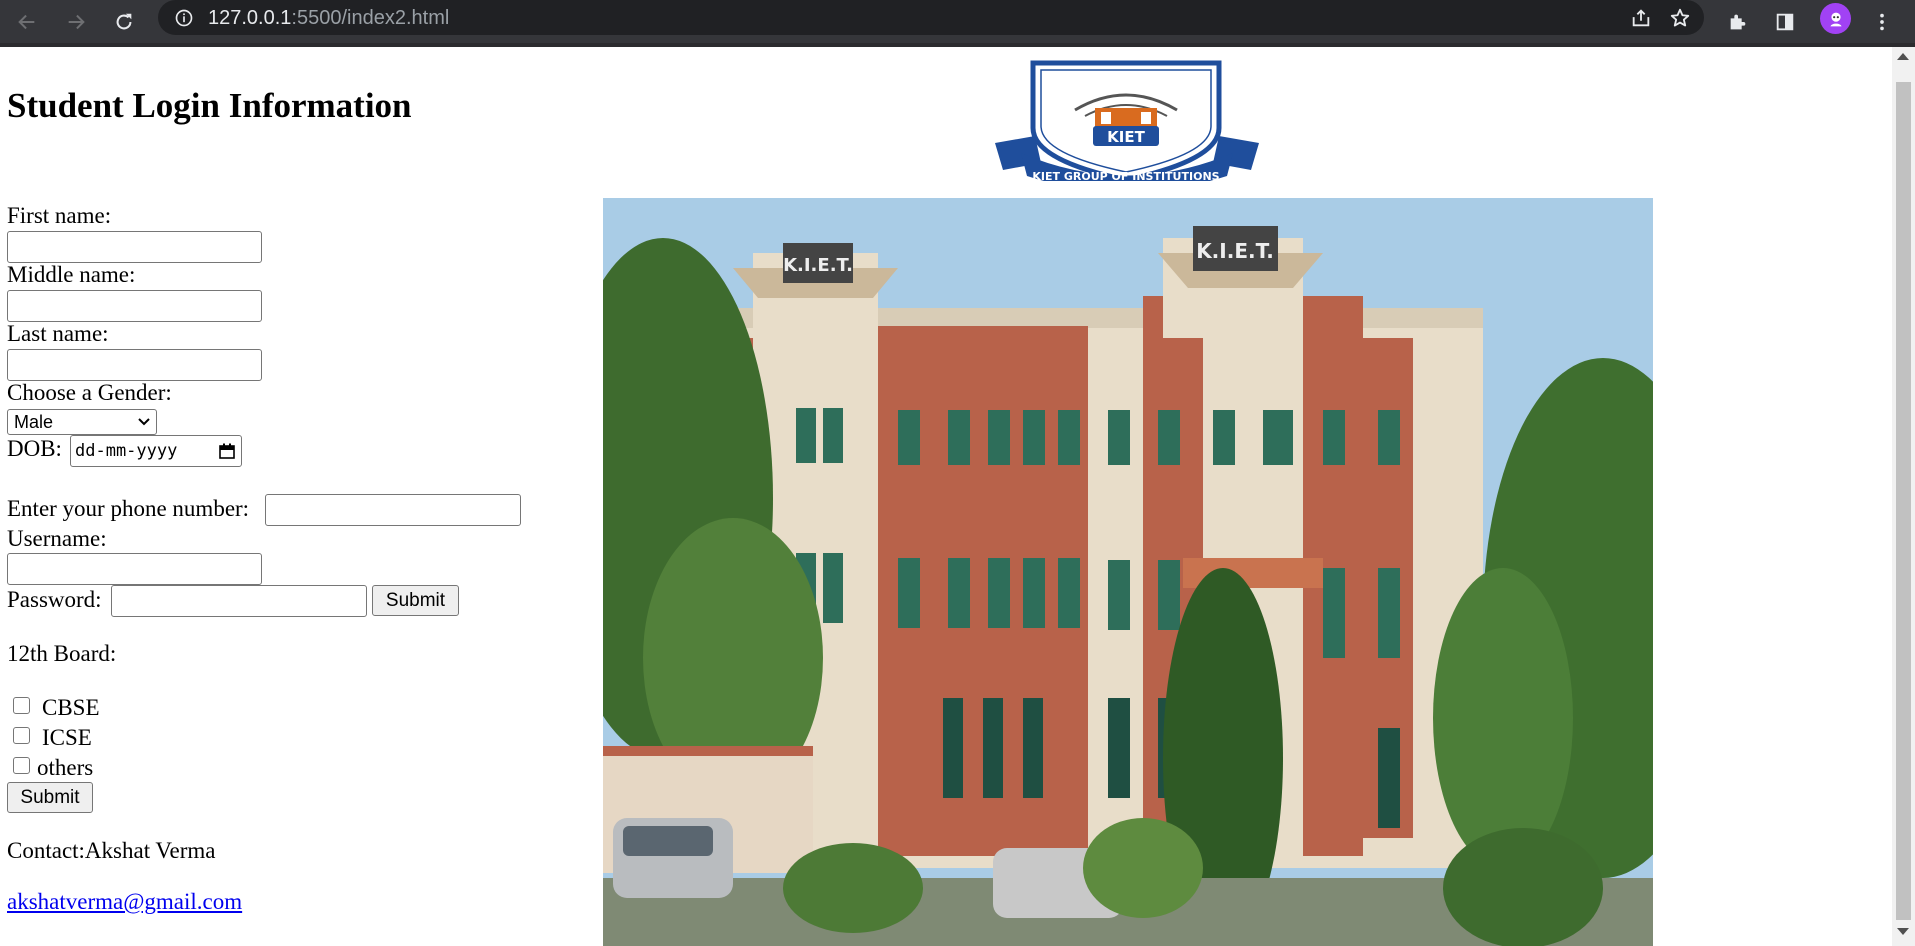 This screenshot has height=946, width=1915. What do you see at coordinates (89, 392) in the screenshot?
I see `gender-label: Choose a Gender:` at bounding box center [89, 392].